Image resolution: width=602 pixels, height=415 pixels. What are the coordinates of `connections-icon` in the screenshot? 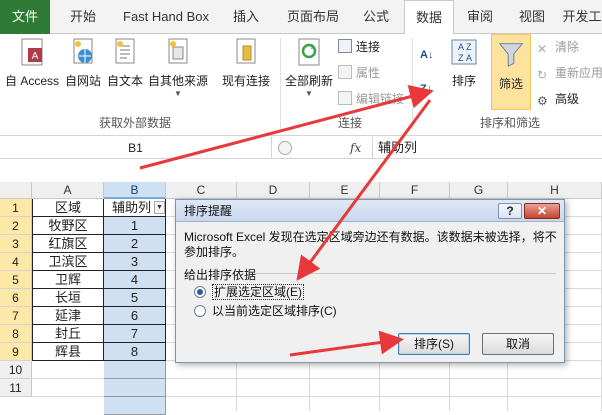 It's located at (345, 46).